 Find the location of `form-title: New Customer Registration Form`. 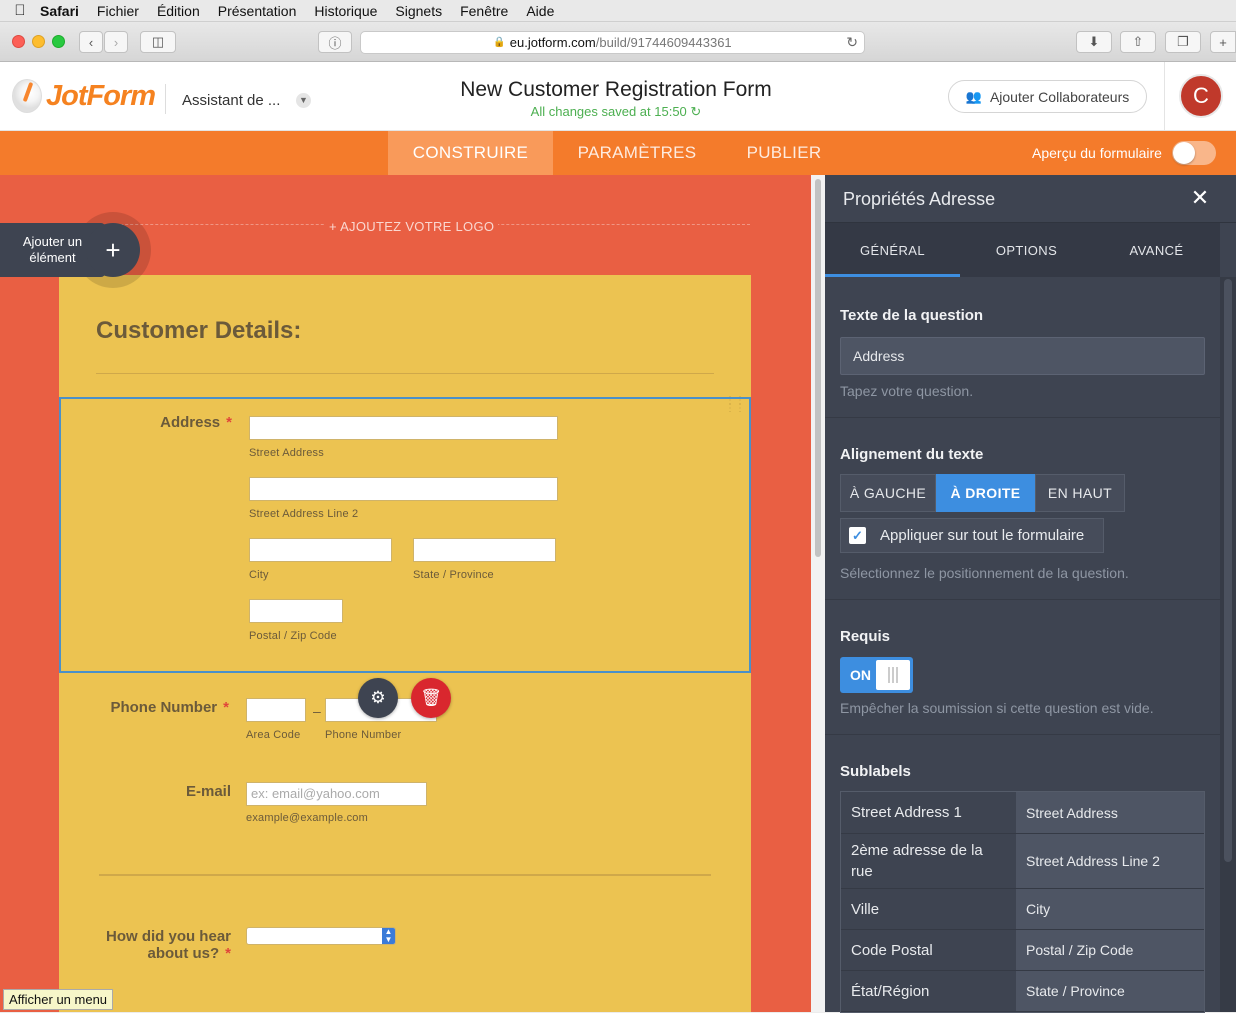

form-title: New Customer Registration Form is located at coordinates (616, 90).